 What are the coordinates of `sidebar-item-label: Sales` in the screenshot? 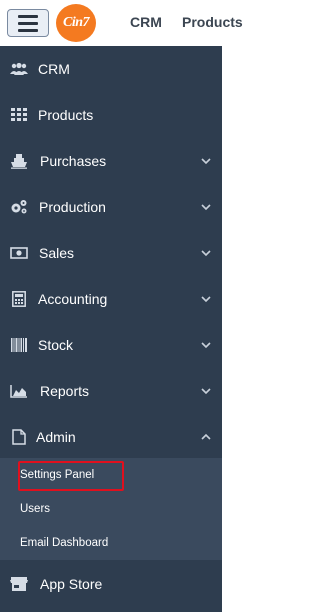 It's located at (57, 253).